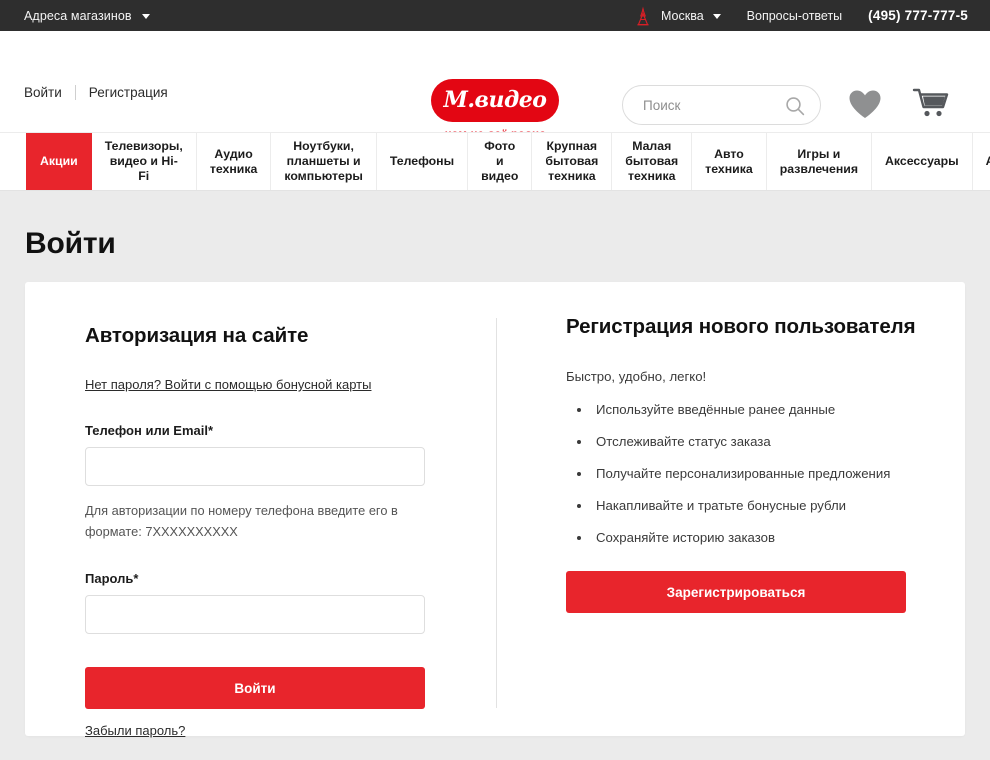 This screenshot has height=760, width=990. I want to click on logo-badge: М.видео, so click(495, 100).